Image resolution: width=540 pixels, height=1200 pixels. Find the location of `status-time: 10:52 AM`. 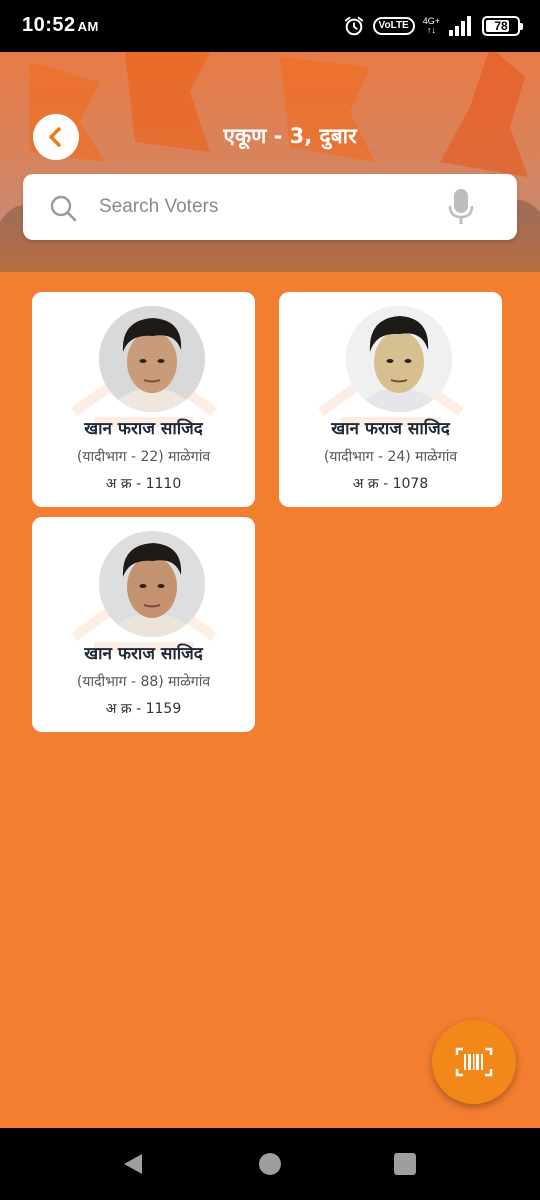

status-time: 10:52 AM is located at coordinates (60, 25).